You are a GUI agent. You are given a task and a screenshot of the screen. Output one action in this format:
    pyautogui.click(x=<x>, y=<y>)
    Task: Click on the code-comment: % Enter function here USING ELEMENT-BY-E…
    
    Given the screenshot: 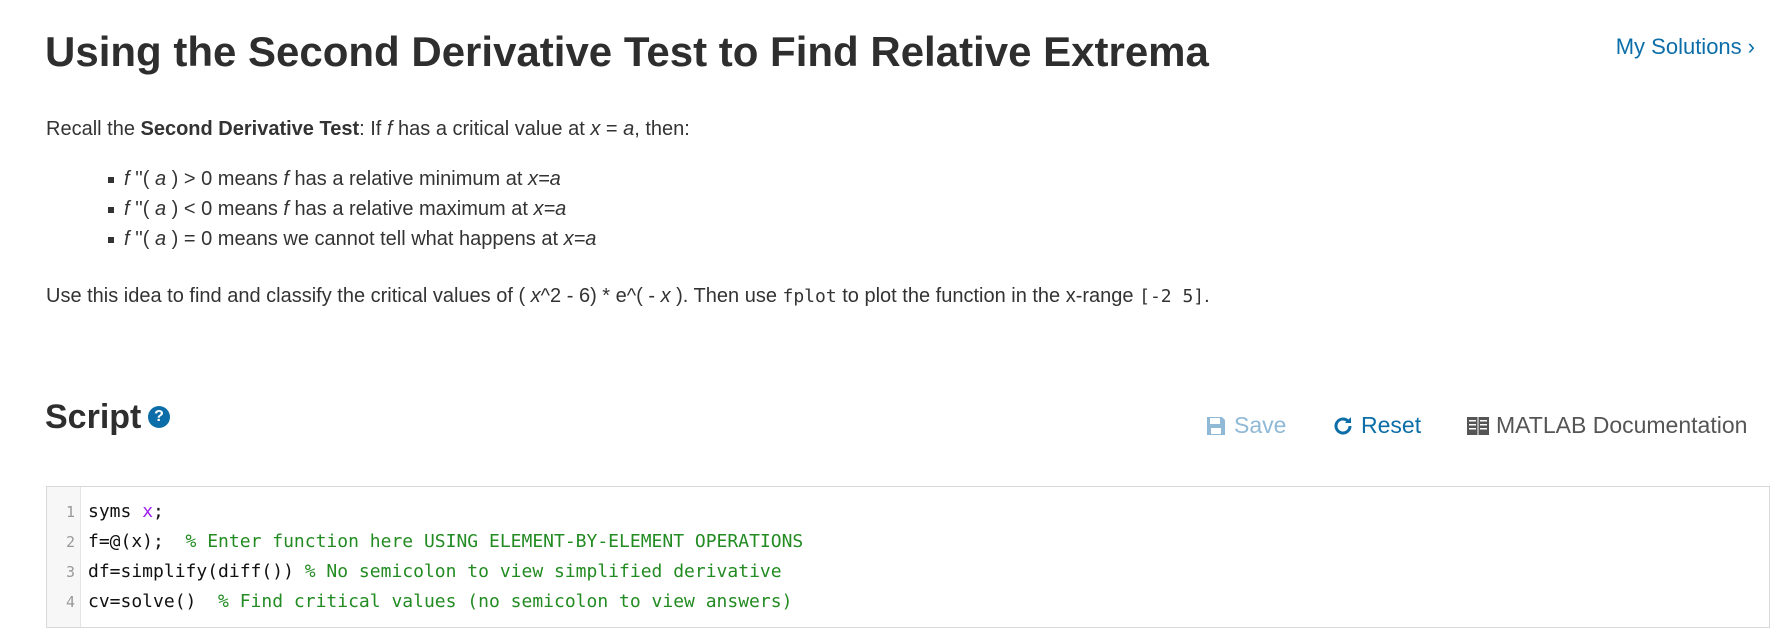 What is the action you would take?
    pyautogui.click(x=494, y=541)
    